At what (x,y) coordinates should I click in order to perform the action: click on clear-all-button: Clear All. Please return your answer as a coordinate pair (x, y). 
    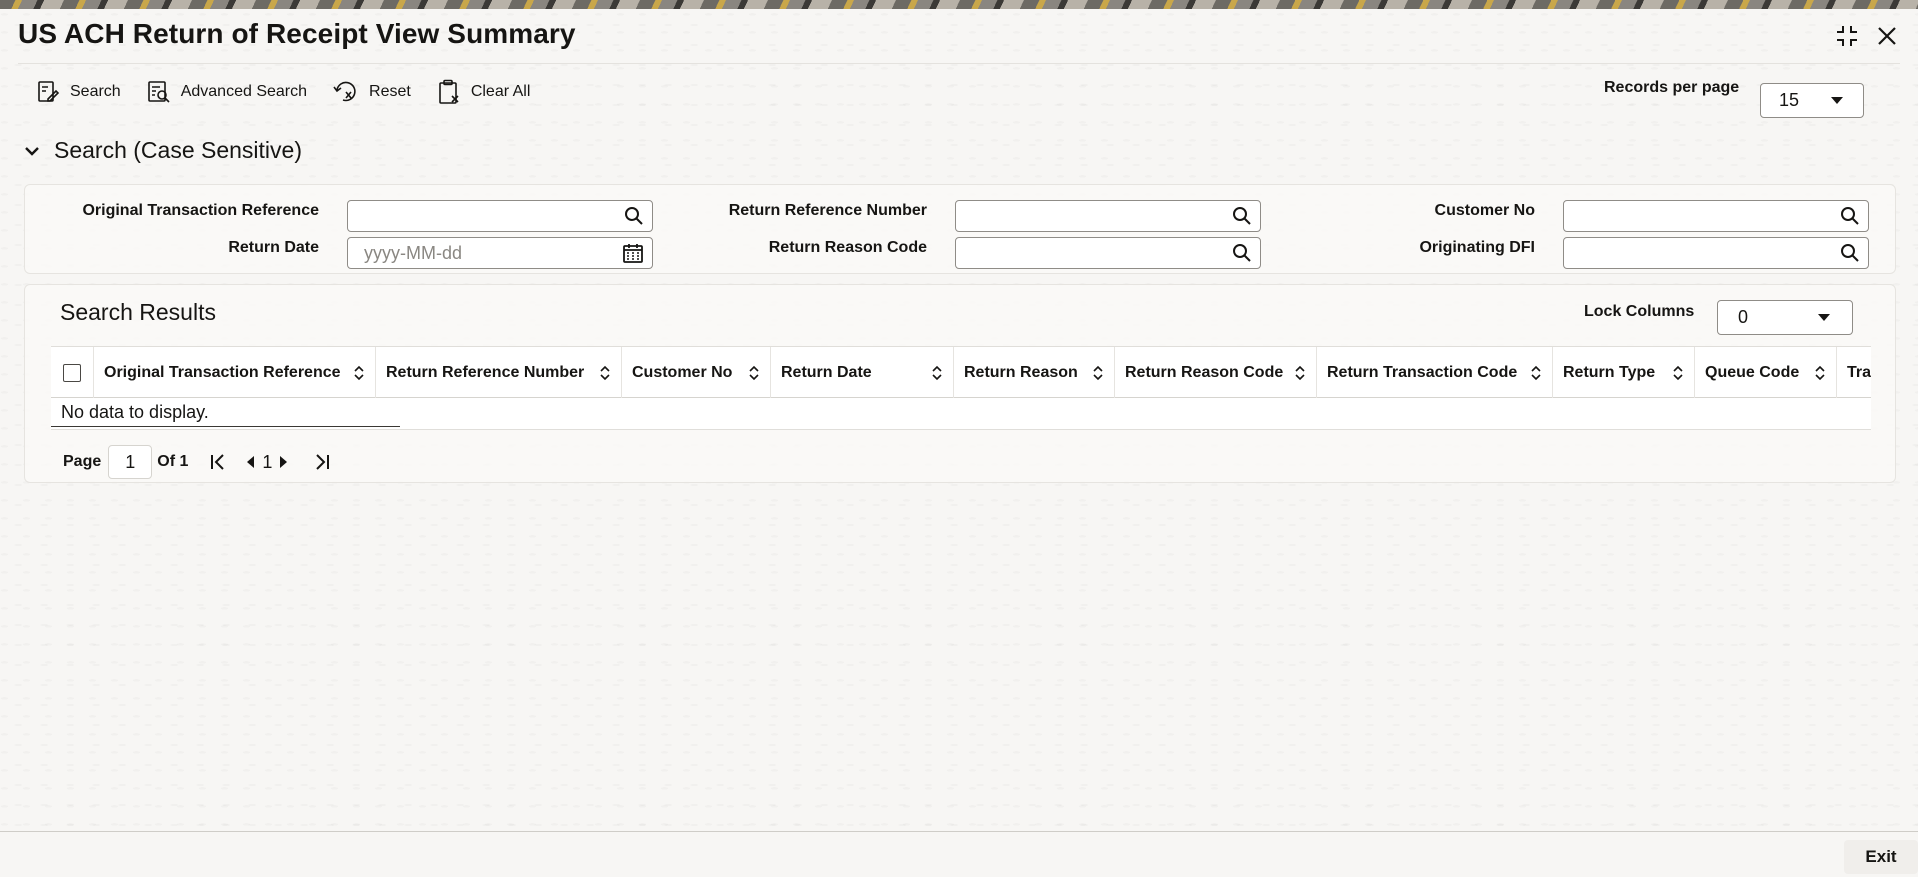
    Looking at the image, I should click on (484, 92).